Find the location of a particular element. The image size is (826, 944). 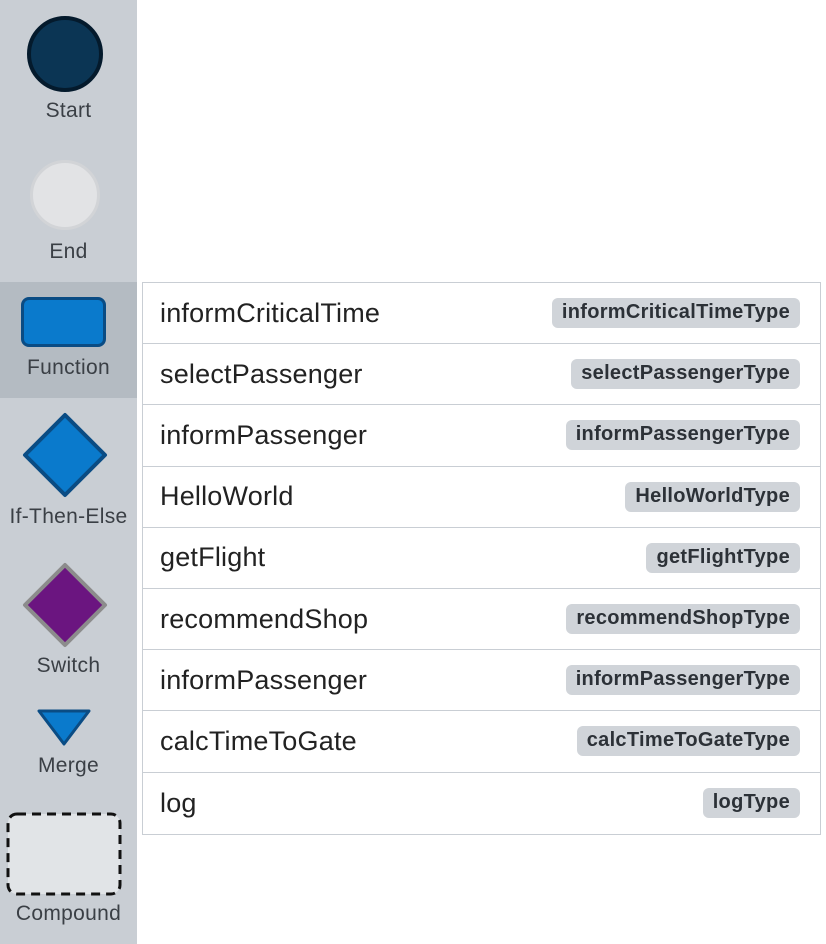

compound-dashed-rect-icon is located at coordinates (64, 854).